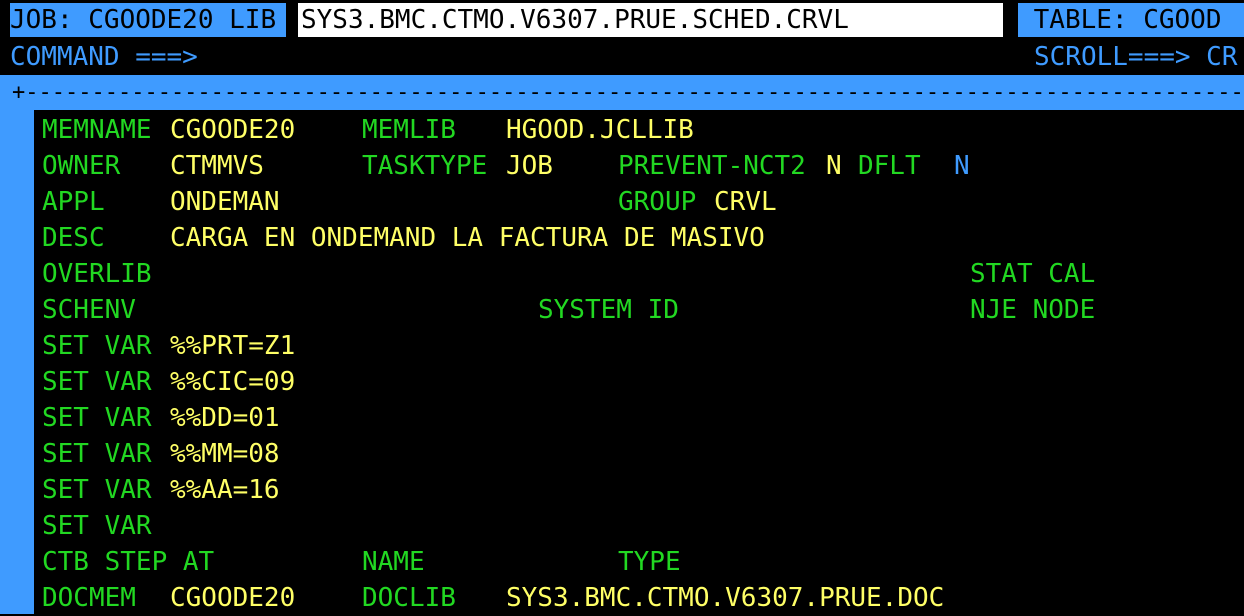 Image resolution: width=1244 pixels, height=616 pixels. Describe the element at coordinates (622, 526) in the screenshot. I see `setvar-row: SET VAR` at that location.